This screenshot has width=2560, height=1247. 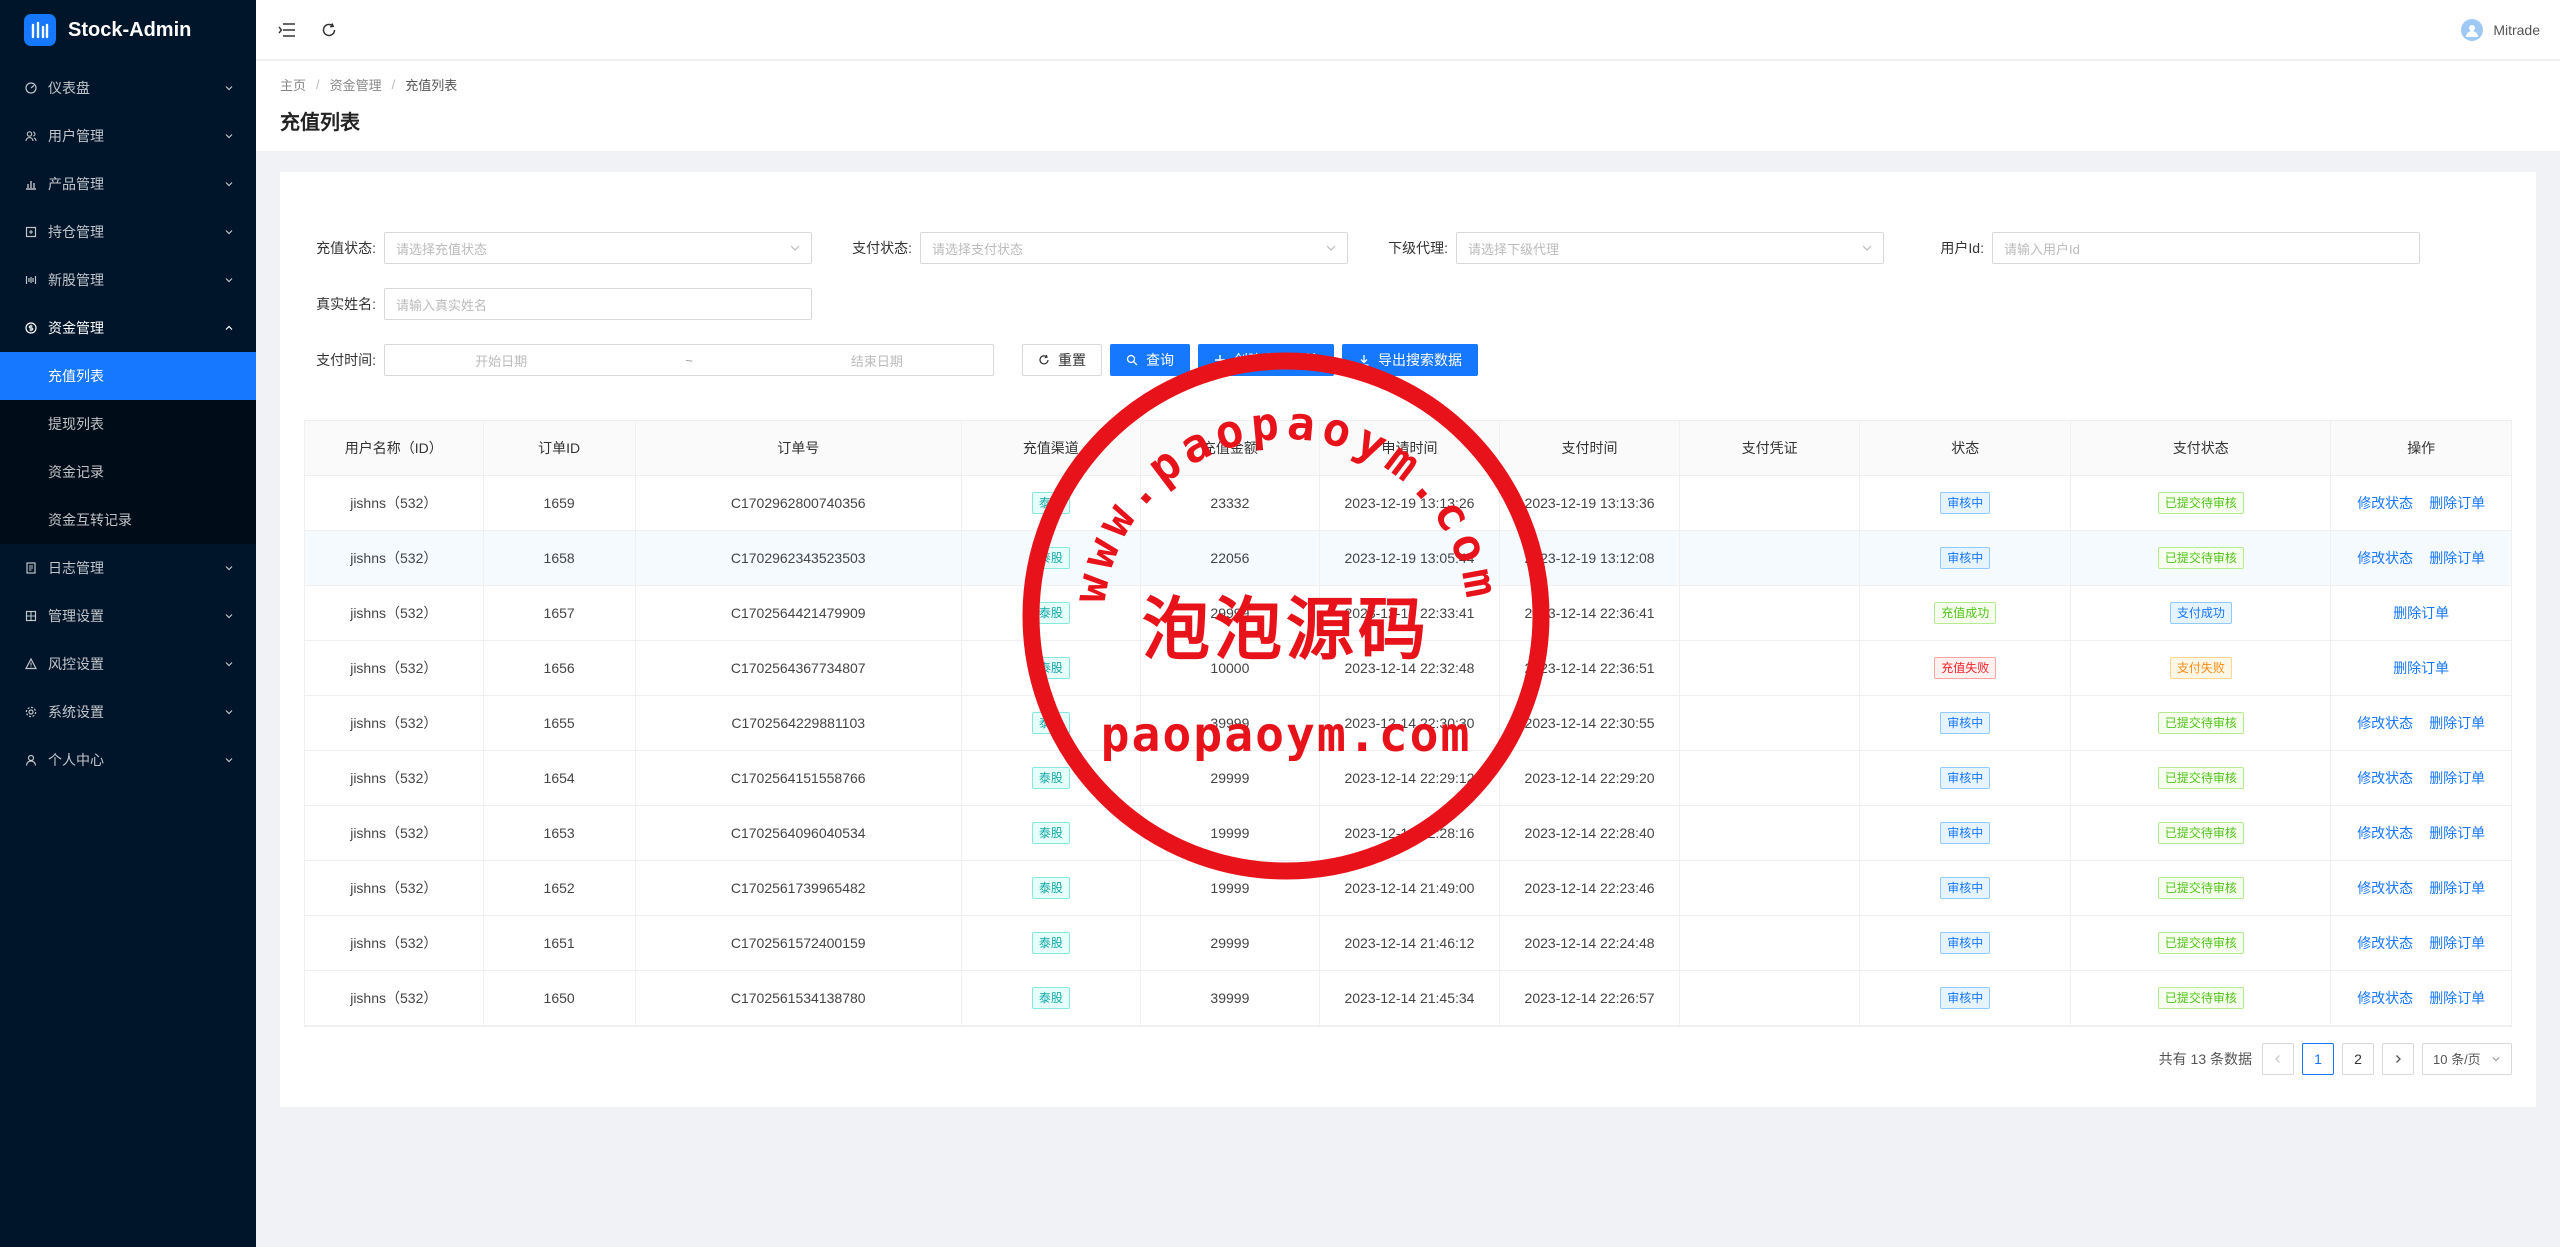 I want to click on recharge-status-field: 充值状态: 请选择充值状态, so click(x=558, y=248).